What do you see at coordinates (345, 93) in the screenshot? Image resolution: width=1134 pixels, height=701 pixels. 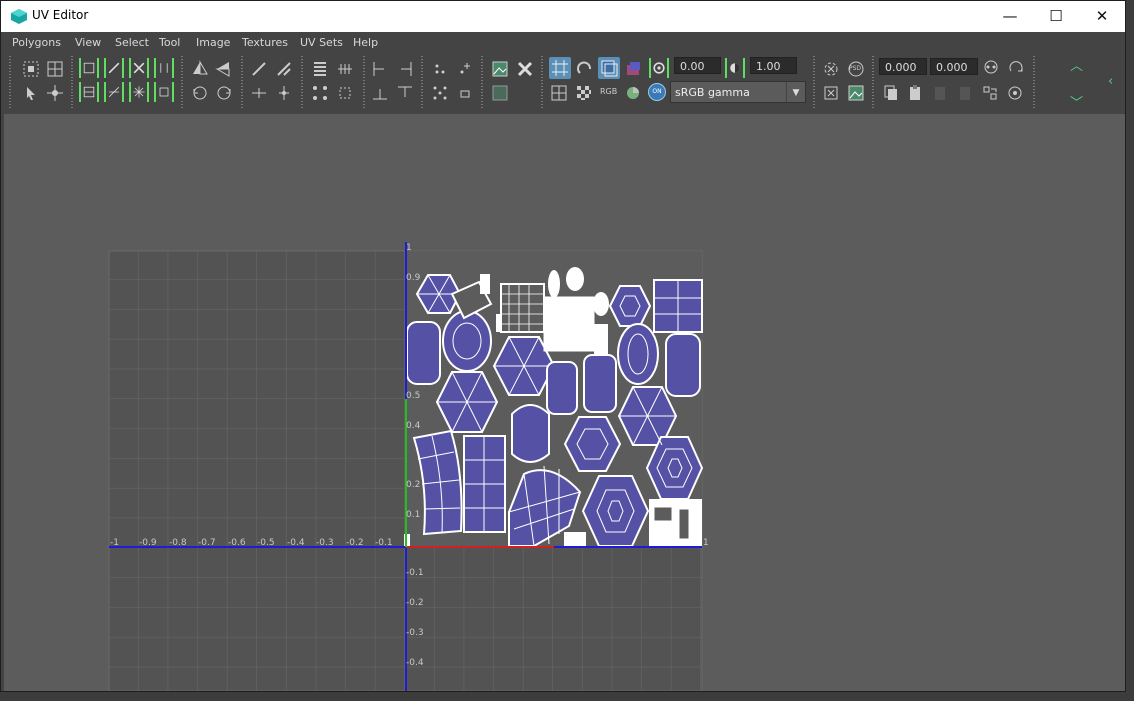 I see `snap-icon` at bounding box center [345, 93].